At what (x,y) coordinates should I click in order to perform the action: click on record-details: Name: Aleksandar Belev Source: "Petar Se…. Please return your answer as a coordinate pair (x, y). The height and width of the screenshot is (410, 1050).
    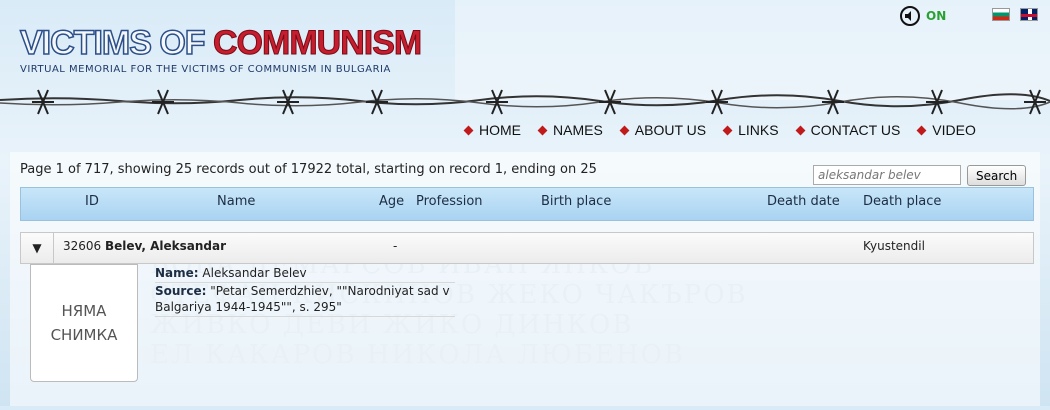
    Looking at the image, I should click on (305, 291).